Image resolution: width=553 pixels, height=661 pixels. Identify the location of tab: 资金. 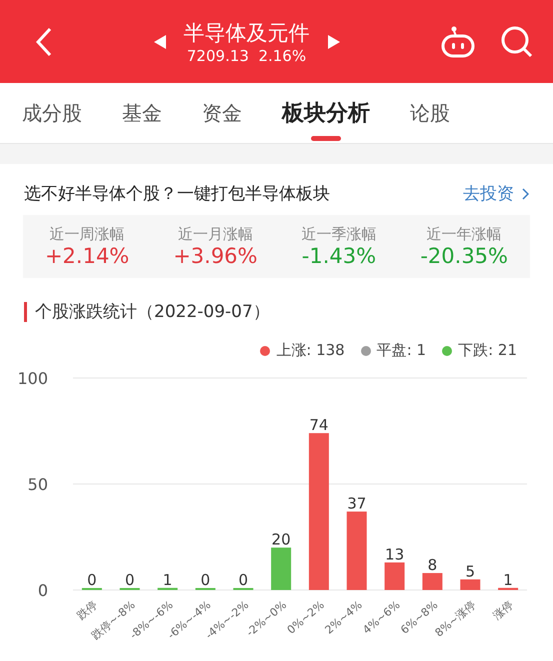
(222, 113).